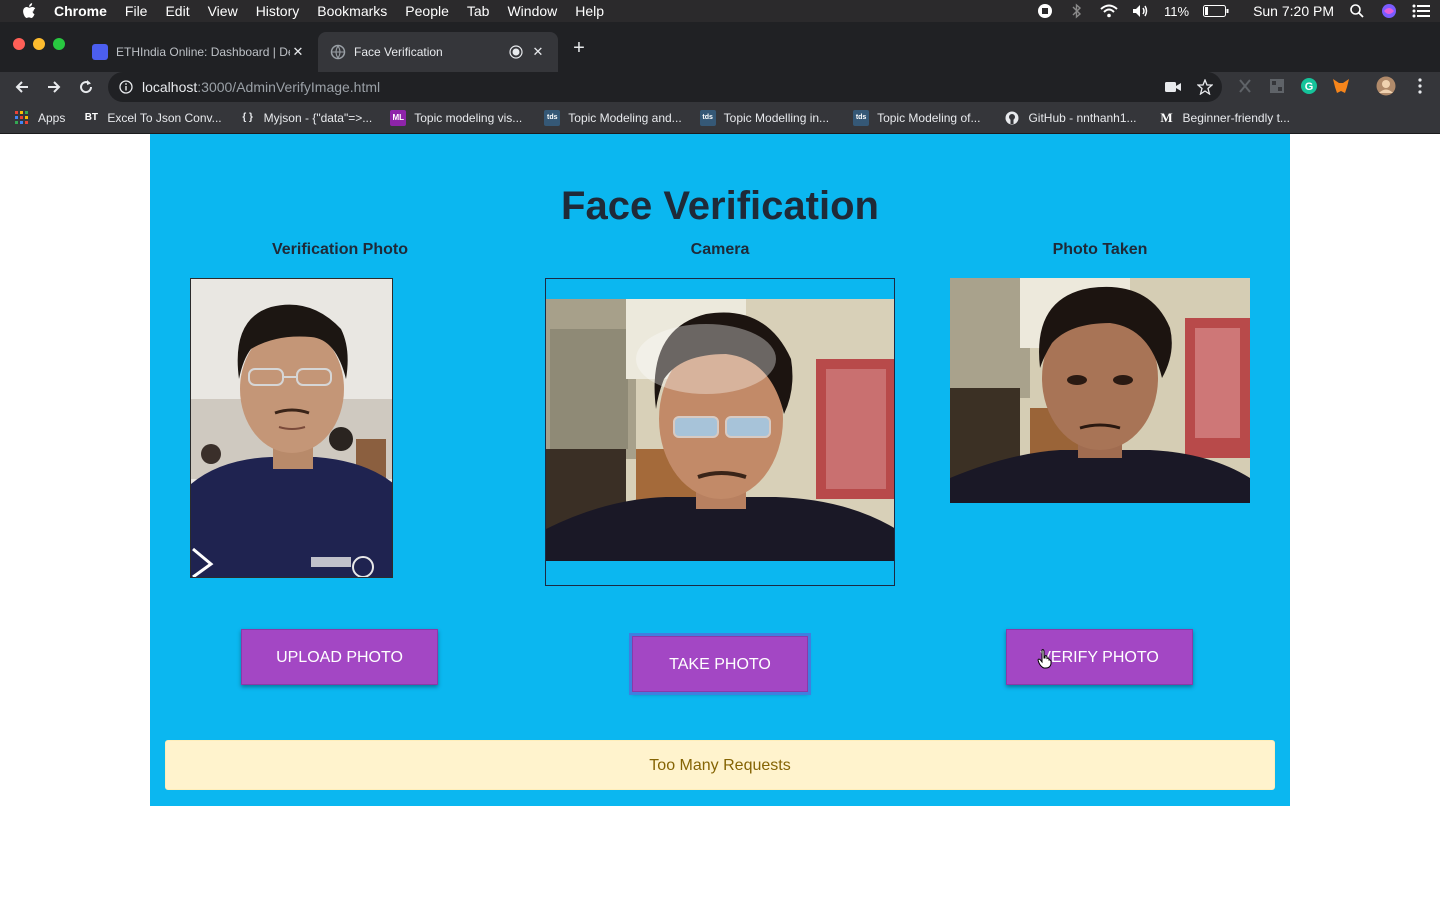 This screenshot has width=1440, height=900. I want to click on url-host: localhost, so click(170, 87).